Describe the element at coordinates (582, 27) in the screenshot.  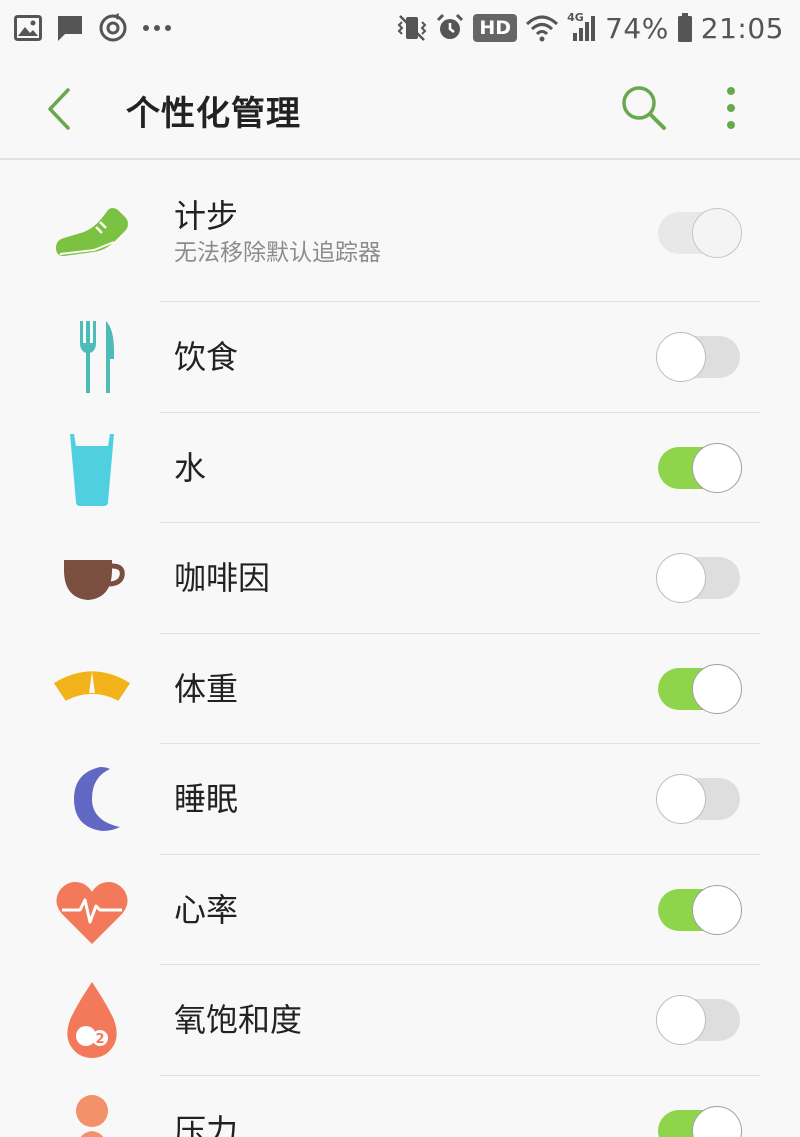
I see `signal-icon: 4G` at that location.